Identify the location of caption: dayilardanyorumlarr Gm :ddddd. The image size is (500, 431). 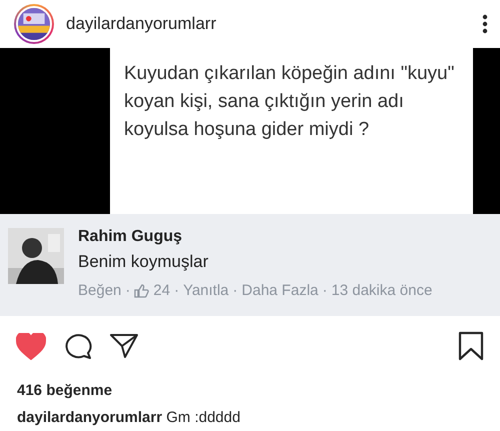
(129, 417).